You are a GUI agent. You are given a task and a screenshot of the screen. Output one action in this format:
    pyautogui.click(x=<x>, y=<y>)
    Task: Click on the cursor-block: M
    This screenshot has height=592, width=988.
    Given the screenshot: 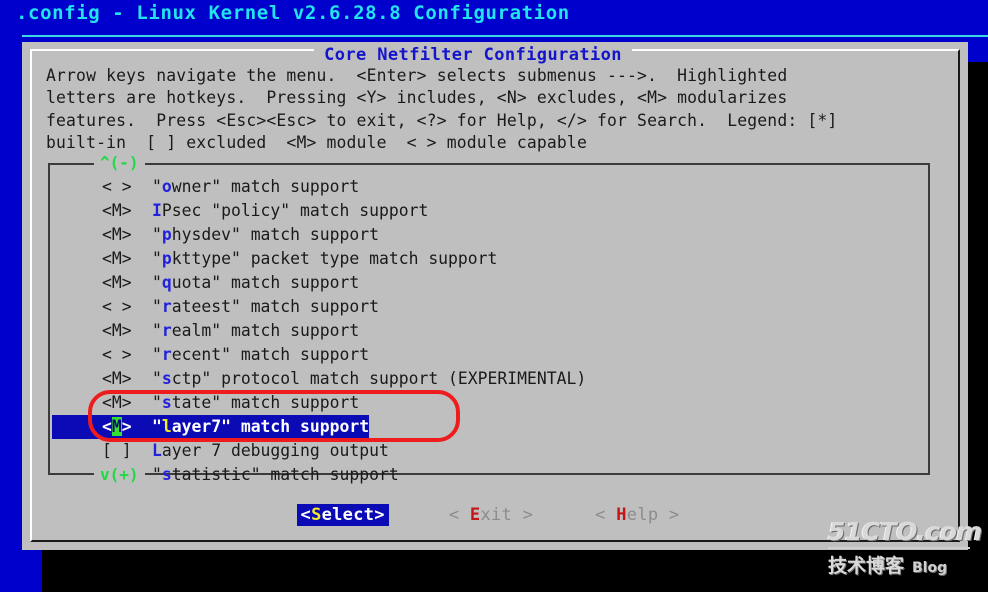 What is the action you would take?
    pyautogui.click(x=116, y=426)
    